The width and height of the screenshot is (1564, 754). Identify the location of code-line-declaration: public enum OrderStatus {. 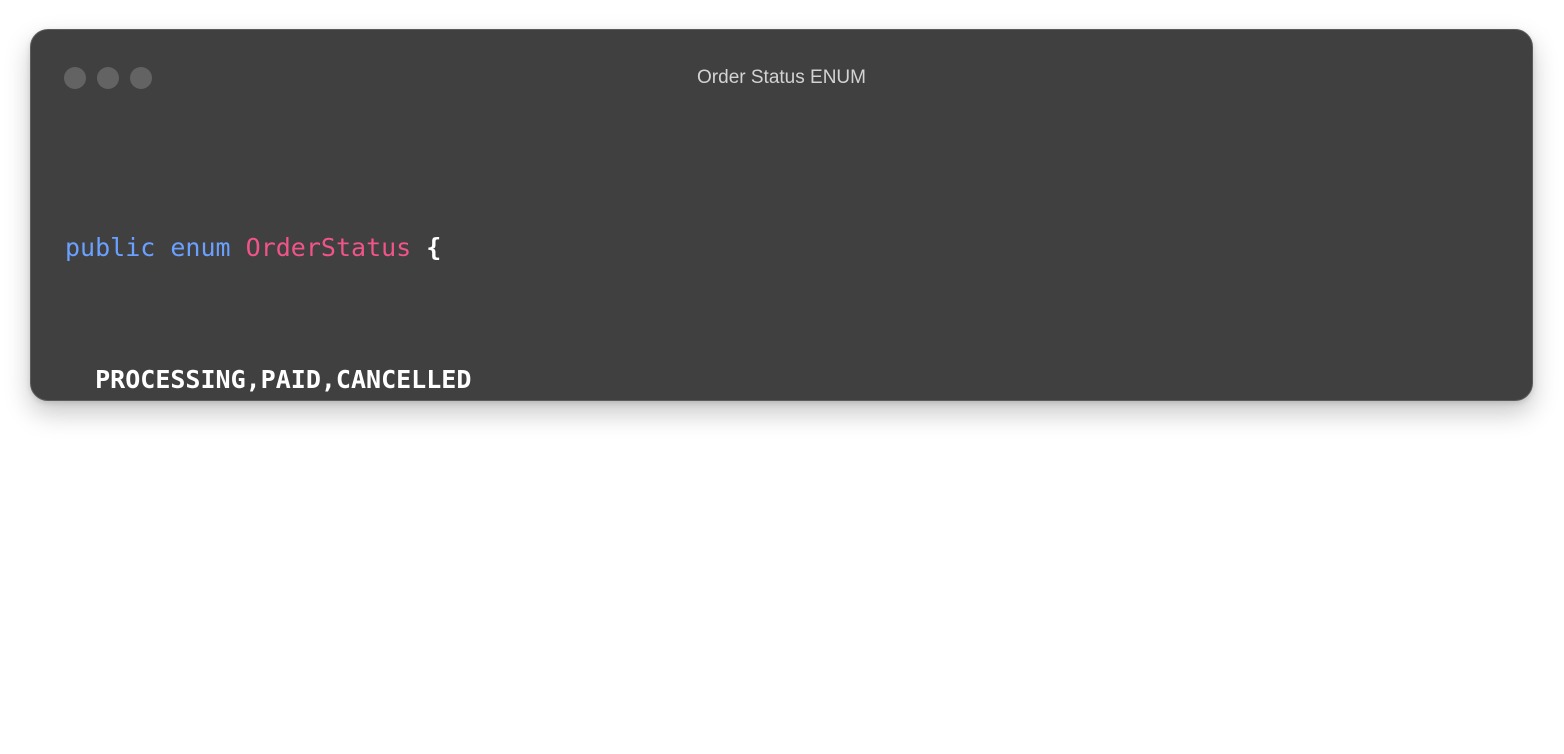
(268, 248).